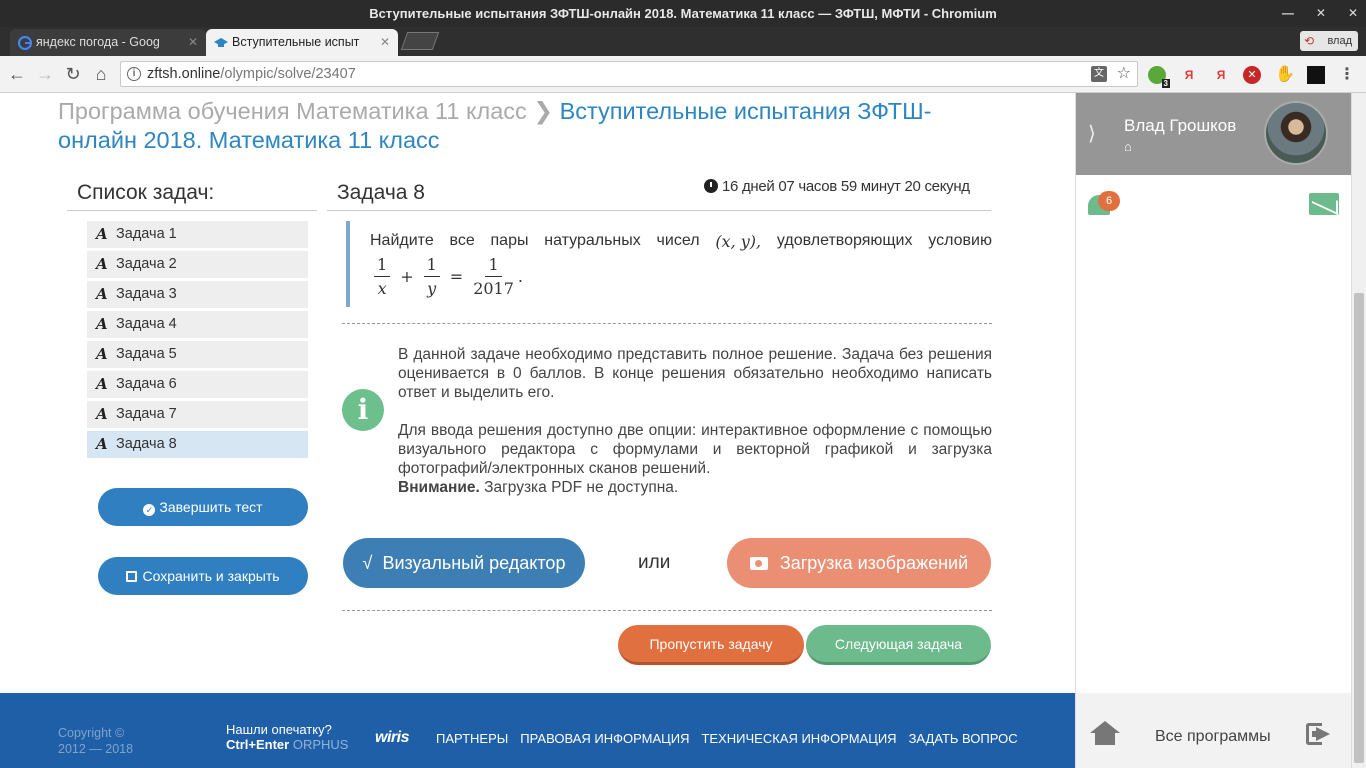 The width and height of the screenshot is (1366, 768). Describe the element at coordinates (17, 74) in the screenshot. I see `back-icon: ←` at that location.